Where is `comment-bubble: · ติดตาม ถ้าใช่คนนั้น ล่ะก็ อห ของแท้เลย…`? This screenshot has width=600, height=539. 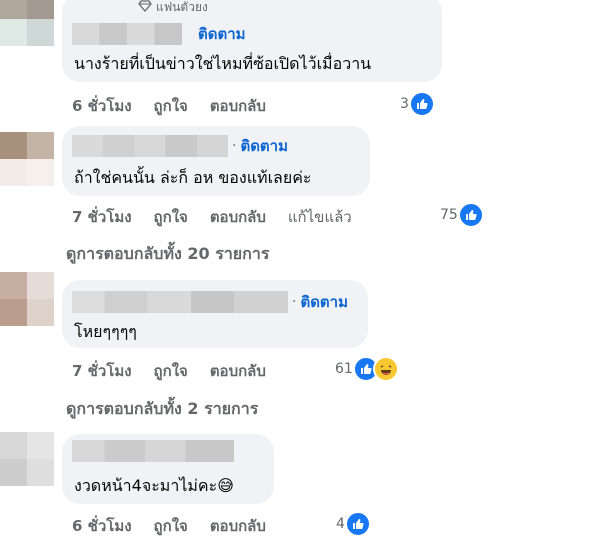 comment-bubble: · ติดตาม ถ้าใช่คนนั้น ล่ะก็ อห ของแท้เลย… is located at coordinates (216, 161).